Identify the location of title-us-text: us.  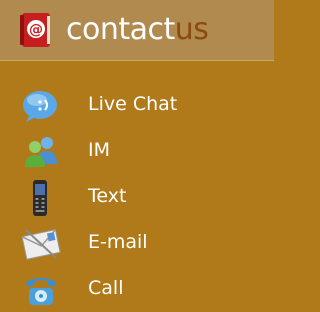
(191, 29).